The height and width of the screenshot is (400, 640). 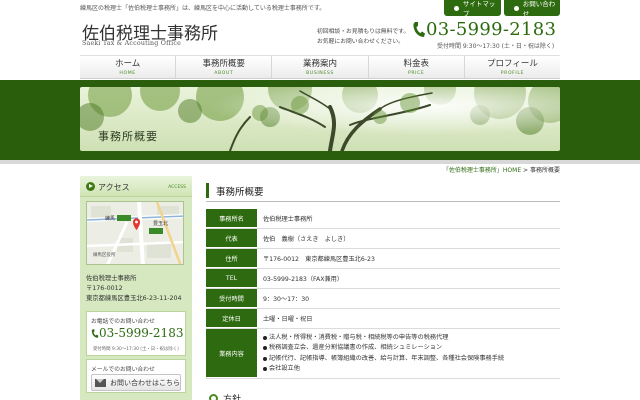 I want to click on nav-item-profile: プロフィール PROFILE, so click(x=511, y=67).